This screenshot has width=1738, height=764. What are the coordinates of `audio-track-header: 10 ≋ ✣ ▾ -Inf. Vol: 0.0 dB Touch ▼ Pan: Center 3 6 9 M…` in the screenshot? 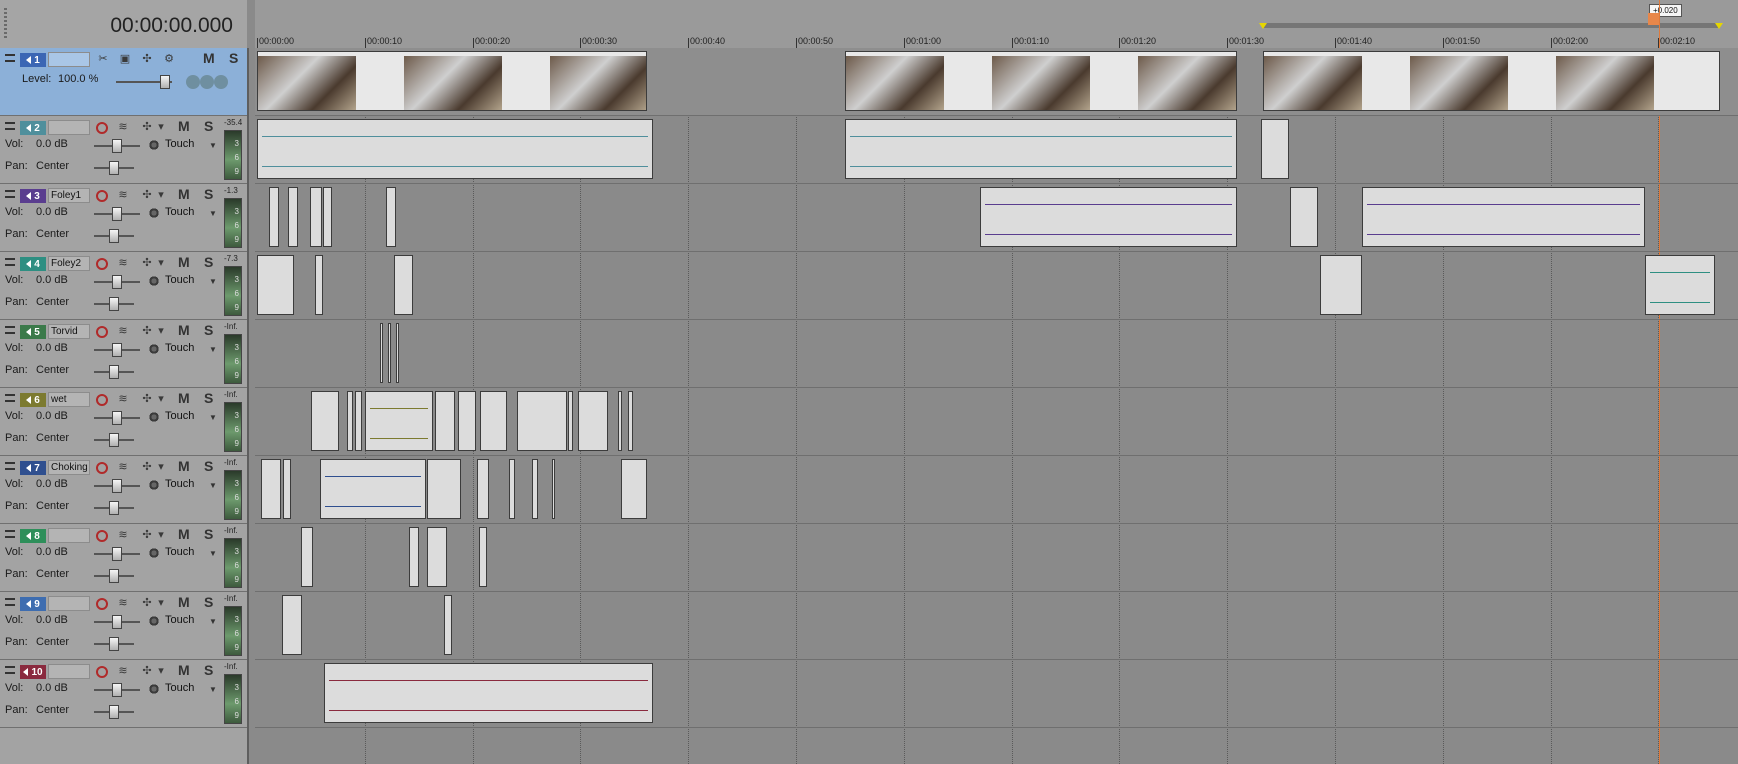 It's located at (123, 694).